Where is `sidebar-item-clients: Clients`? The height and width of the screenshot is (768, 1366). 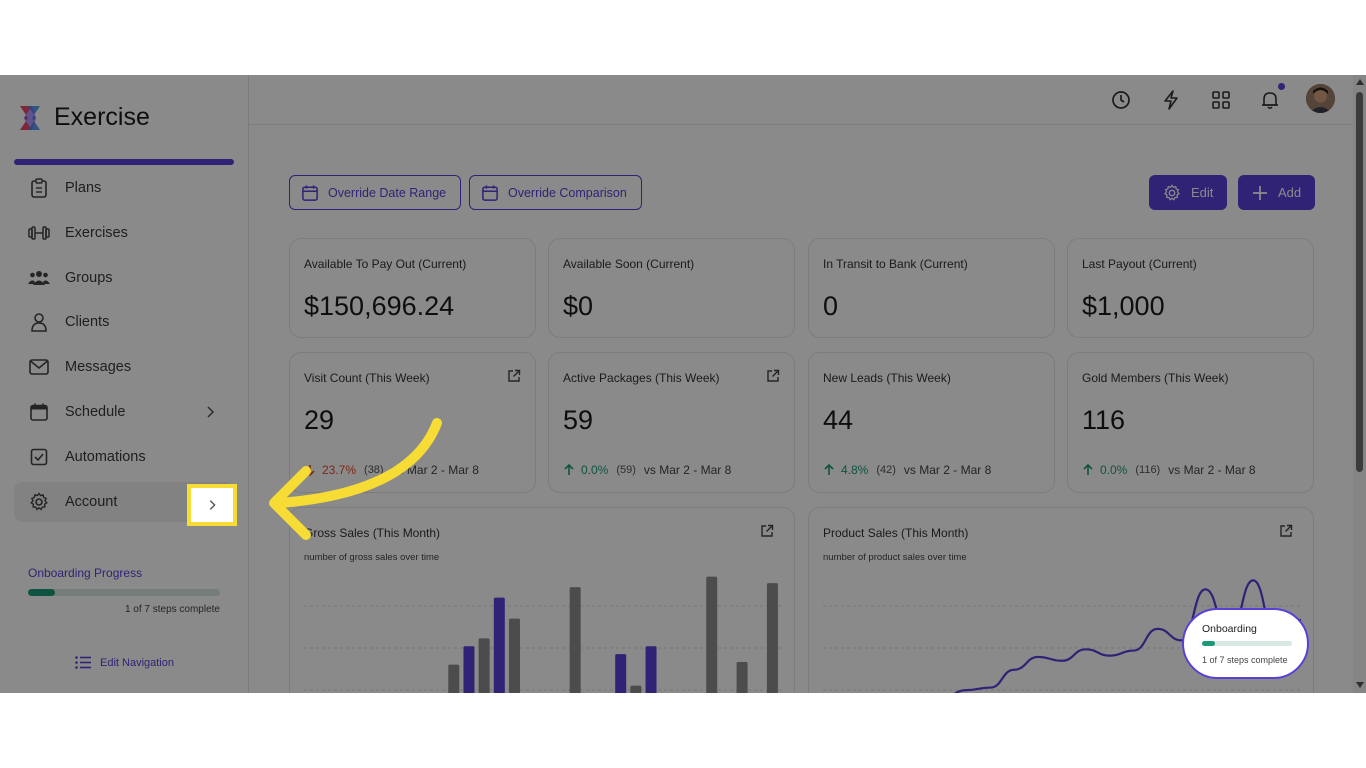
sidebar-item-clients: Clients is located at coordinates (124, 322).